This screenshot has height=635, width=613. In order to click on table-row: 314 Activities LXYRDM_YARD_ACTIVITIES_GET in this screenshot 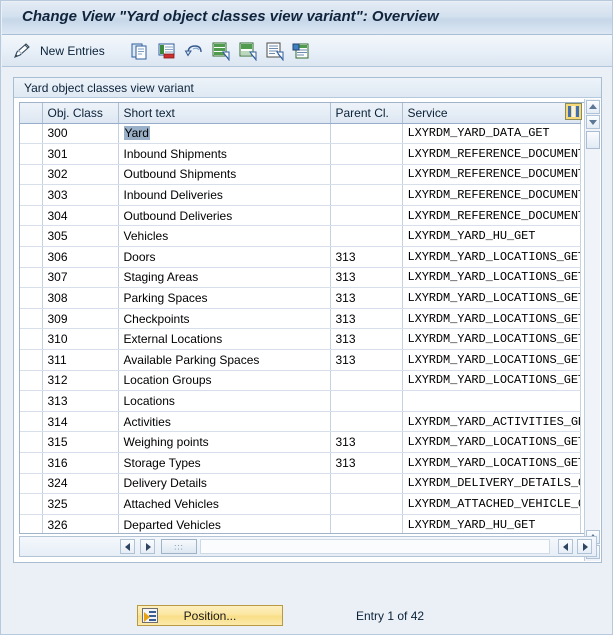, I will do `click(300, 422)`.